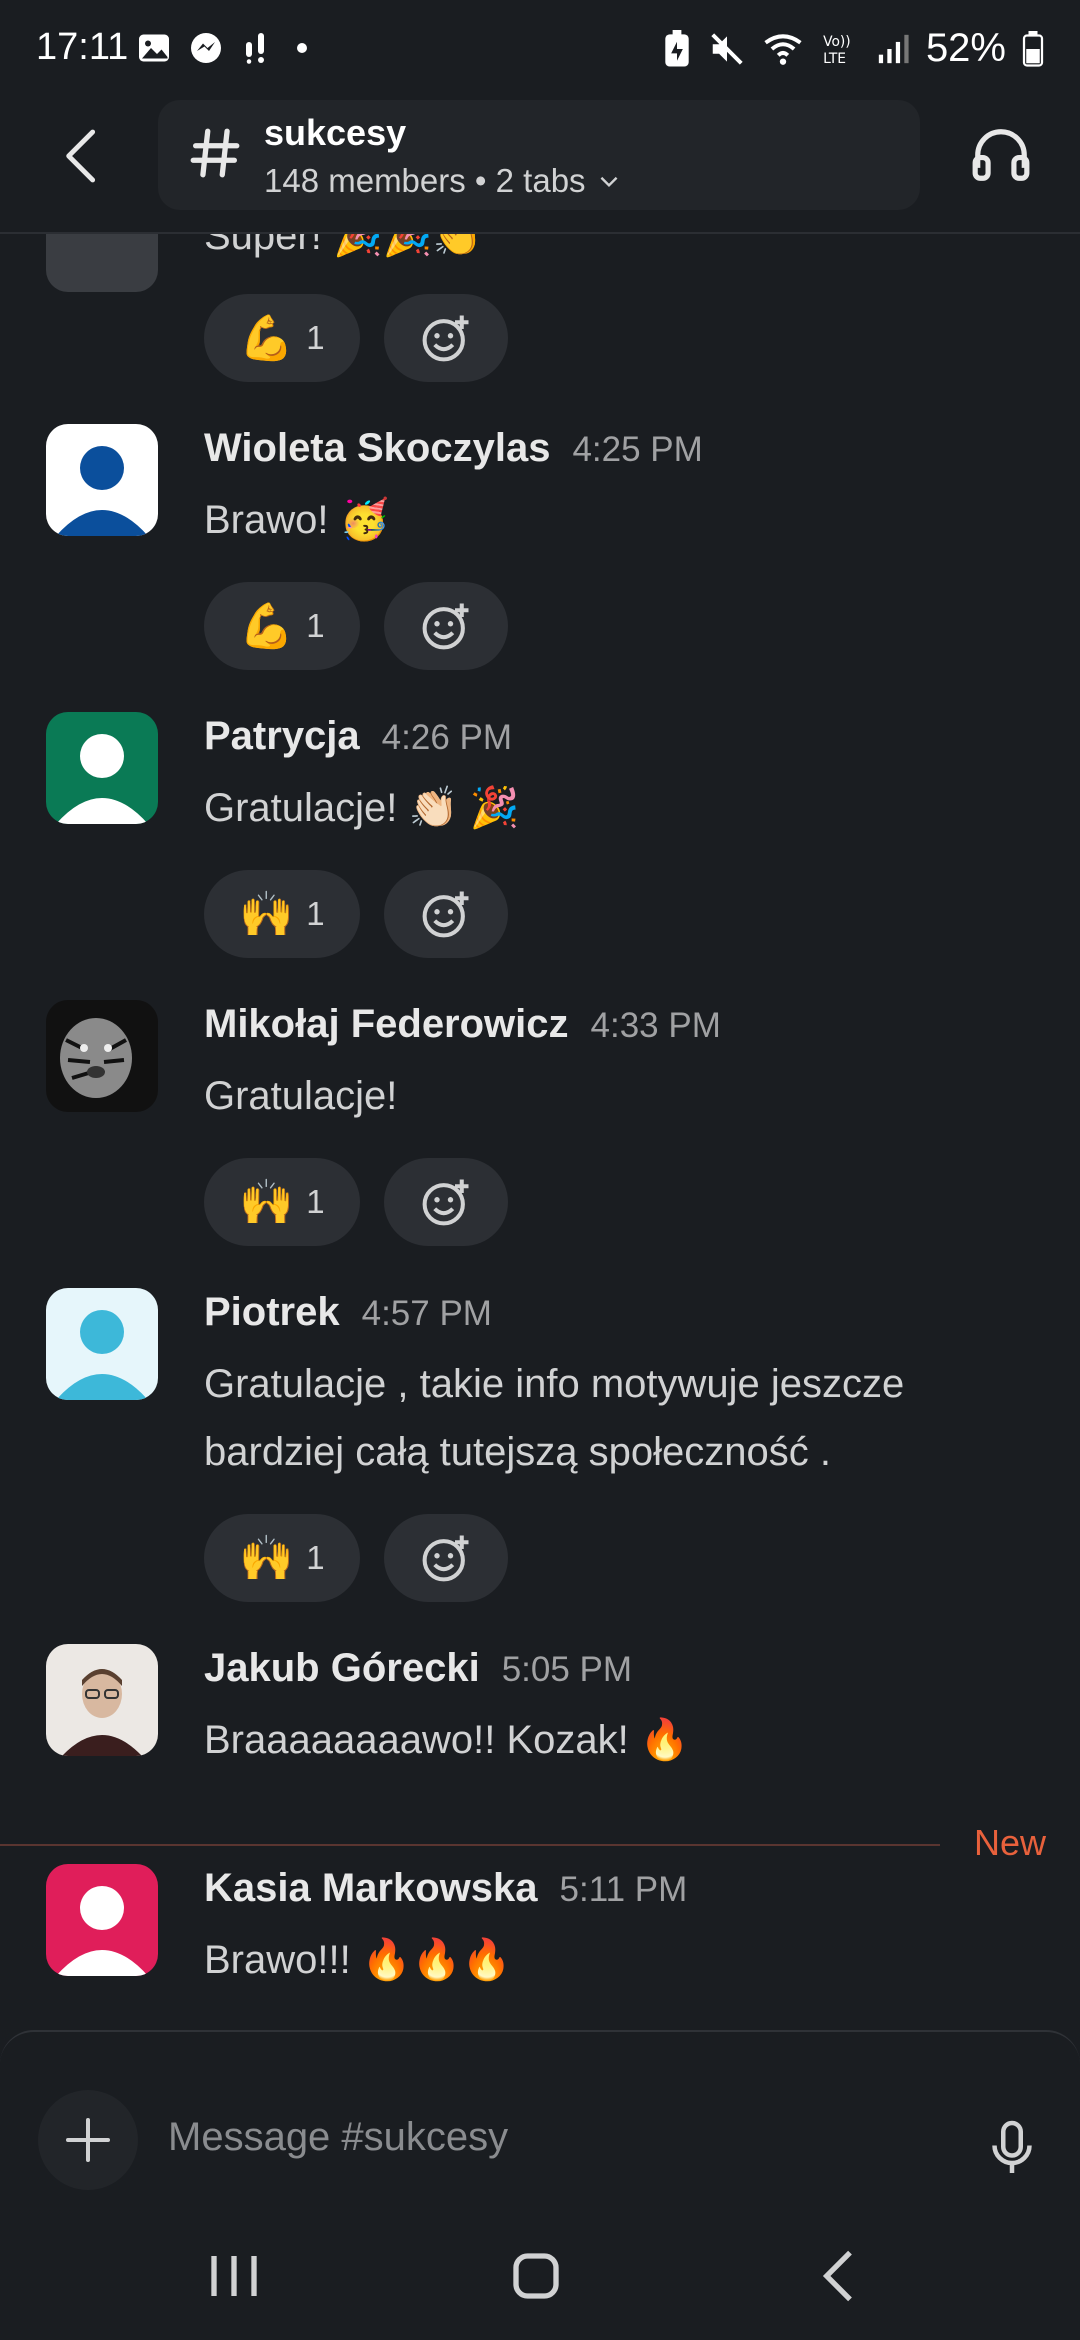 The height and width of the screenshot is (2340, 1080). I want to click on tiger-avatar-icon, so click(102, 1056).